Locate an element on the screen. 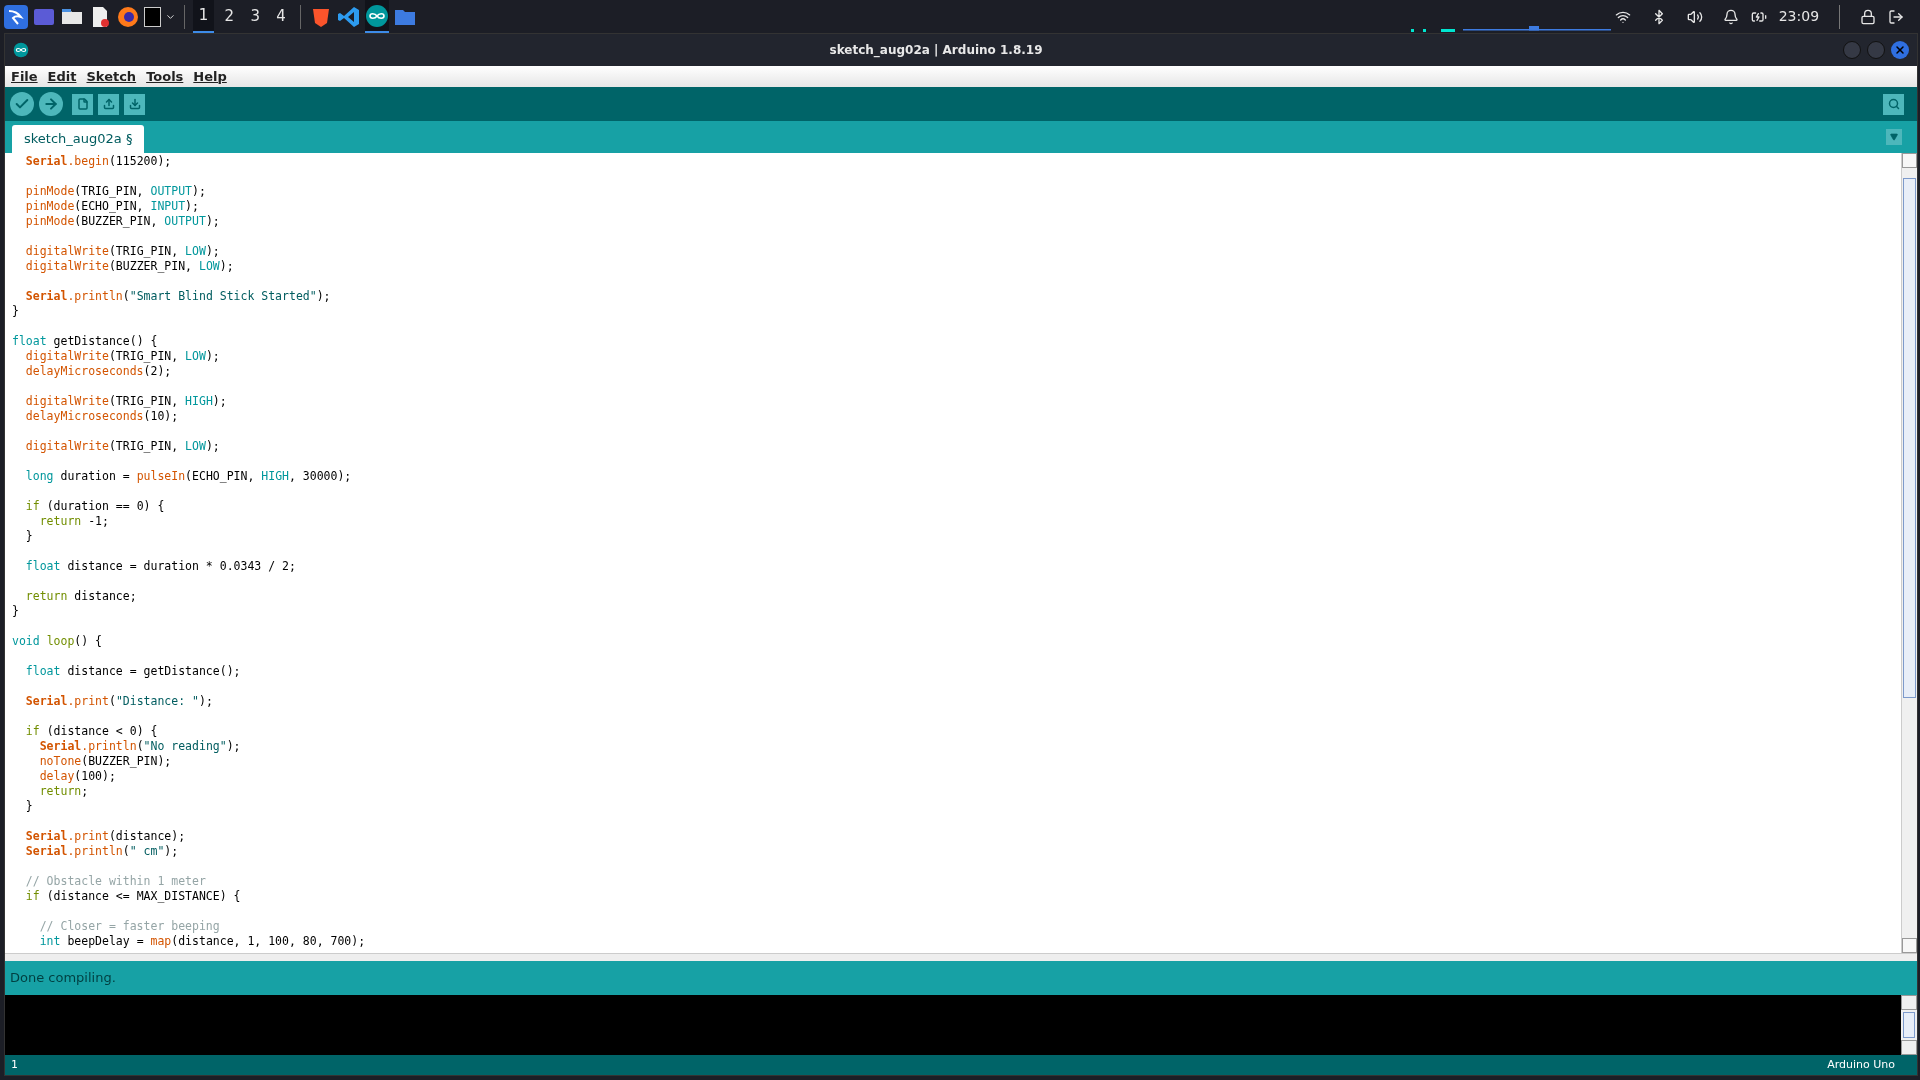 The image size is (1920, 1080). code-line: Serial.println("Smart Blind Stick Started"); is located at coordinates (177, 296).